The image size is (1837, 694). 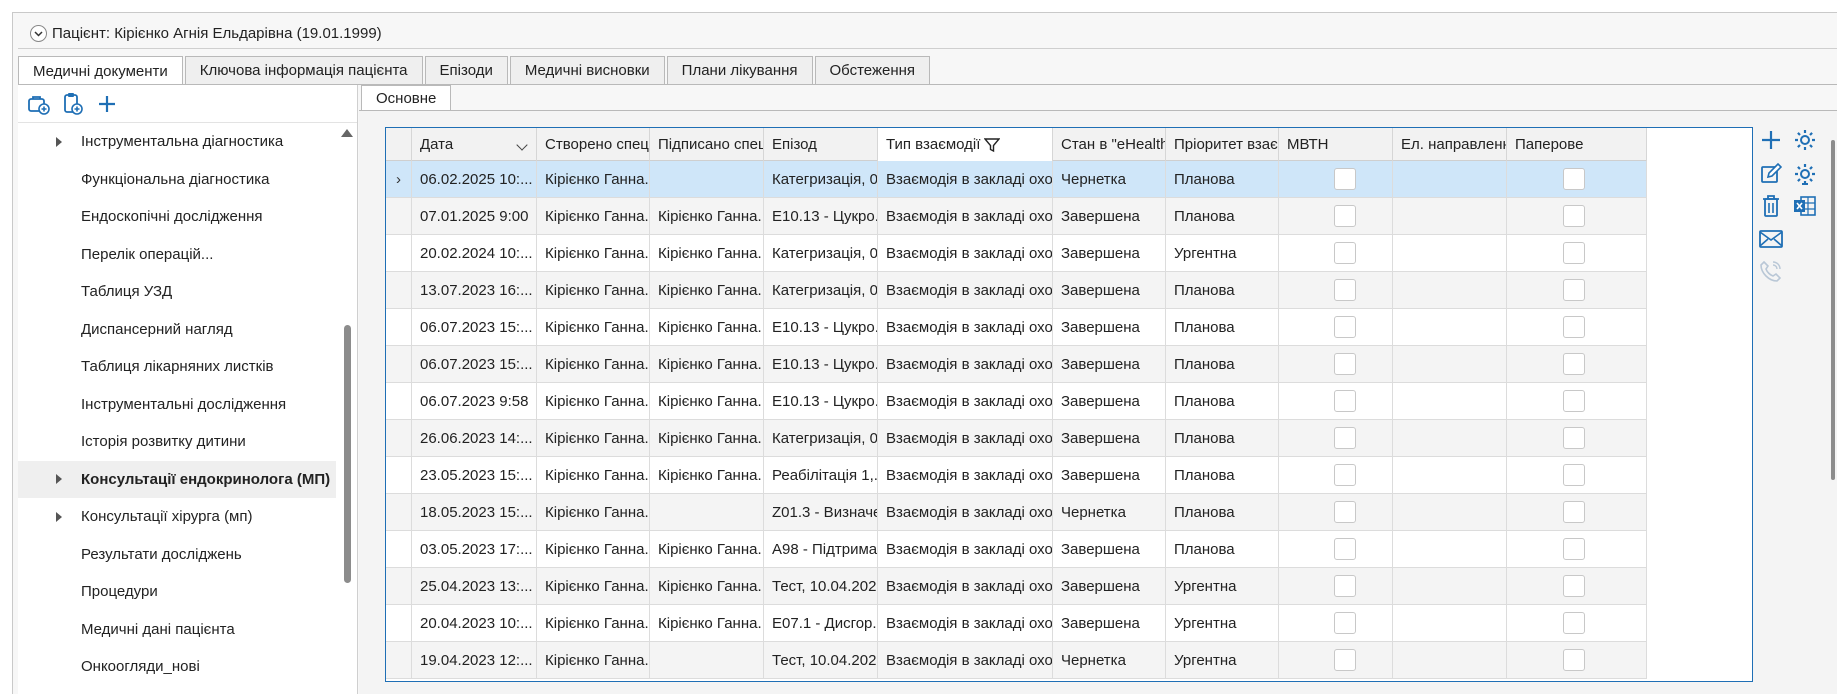 What do you see at coordinates (739, 70) in the screenshot?
I see `tab-treatment-plans: Плани лікування` at bounding box center [739, 70].